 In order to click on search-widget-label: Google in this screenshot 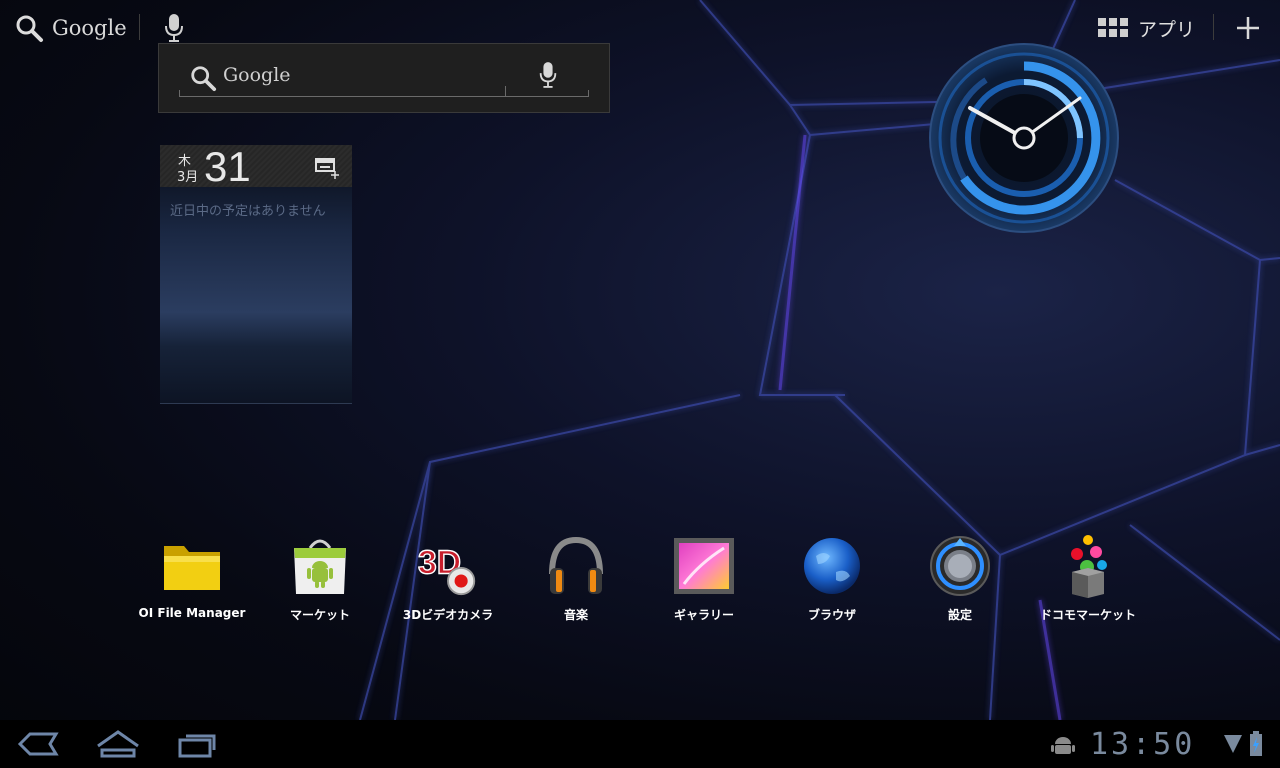, I will do `click(257, 75)`.